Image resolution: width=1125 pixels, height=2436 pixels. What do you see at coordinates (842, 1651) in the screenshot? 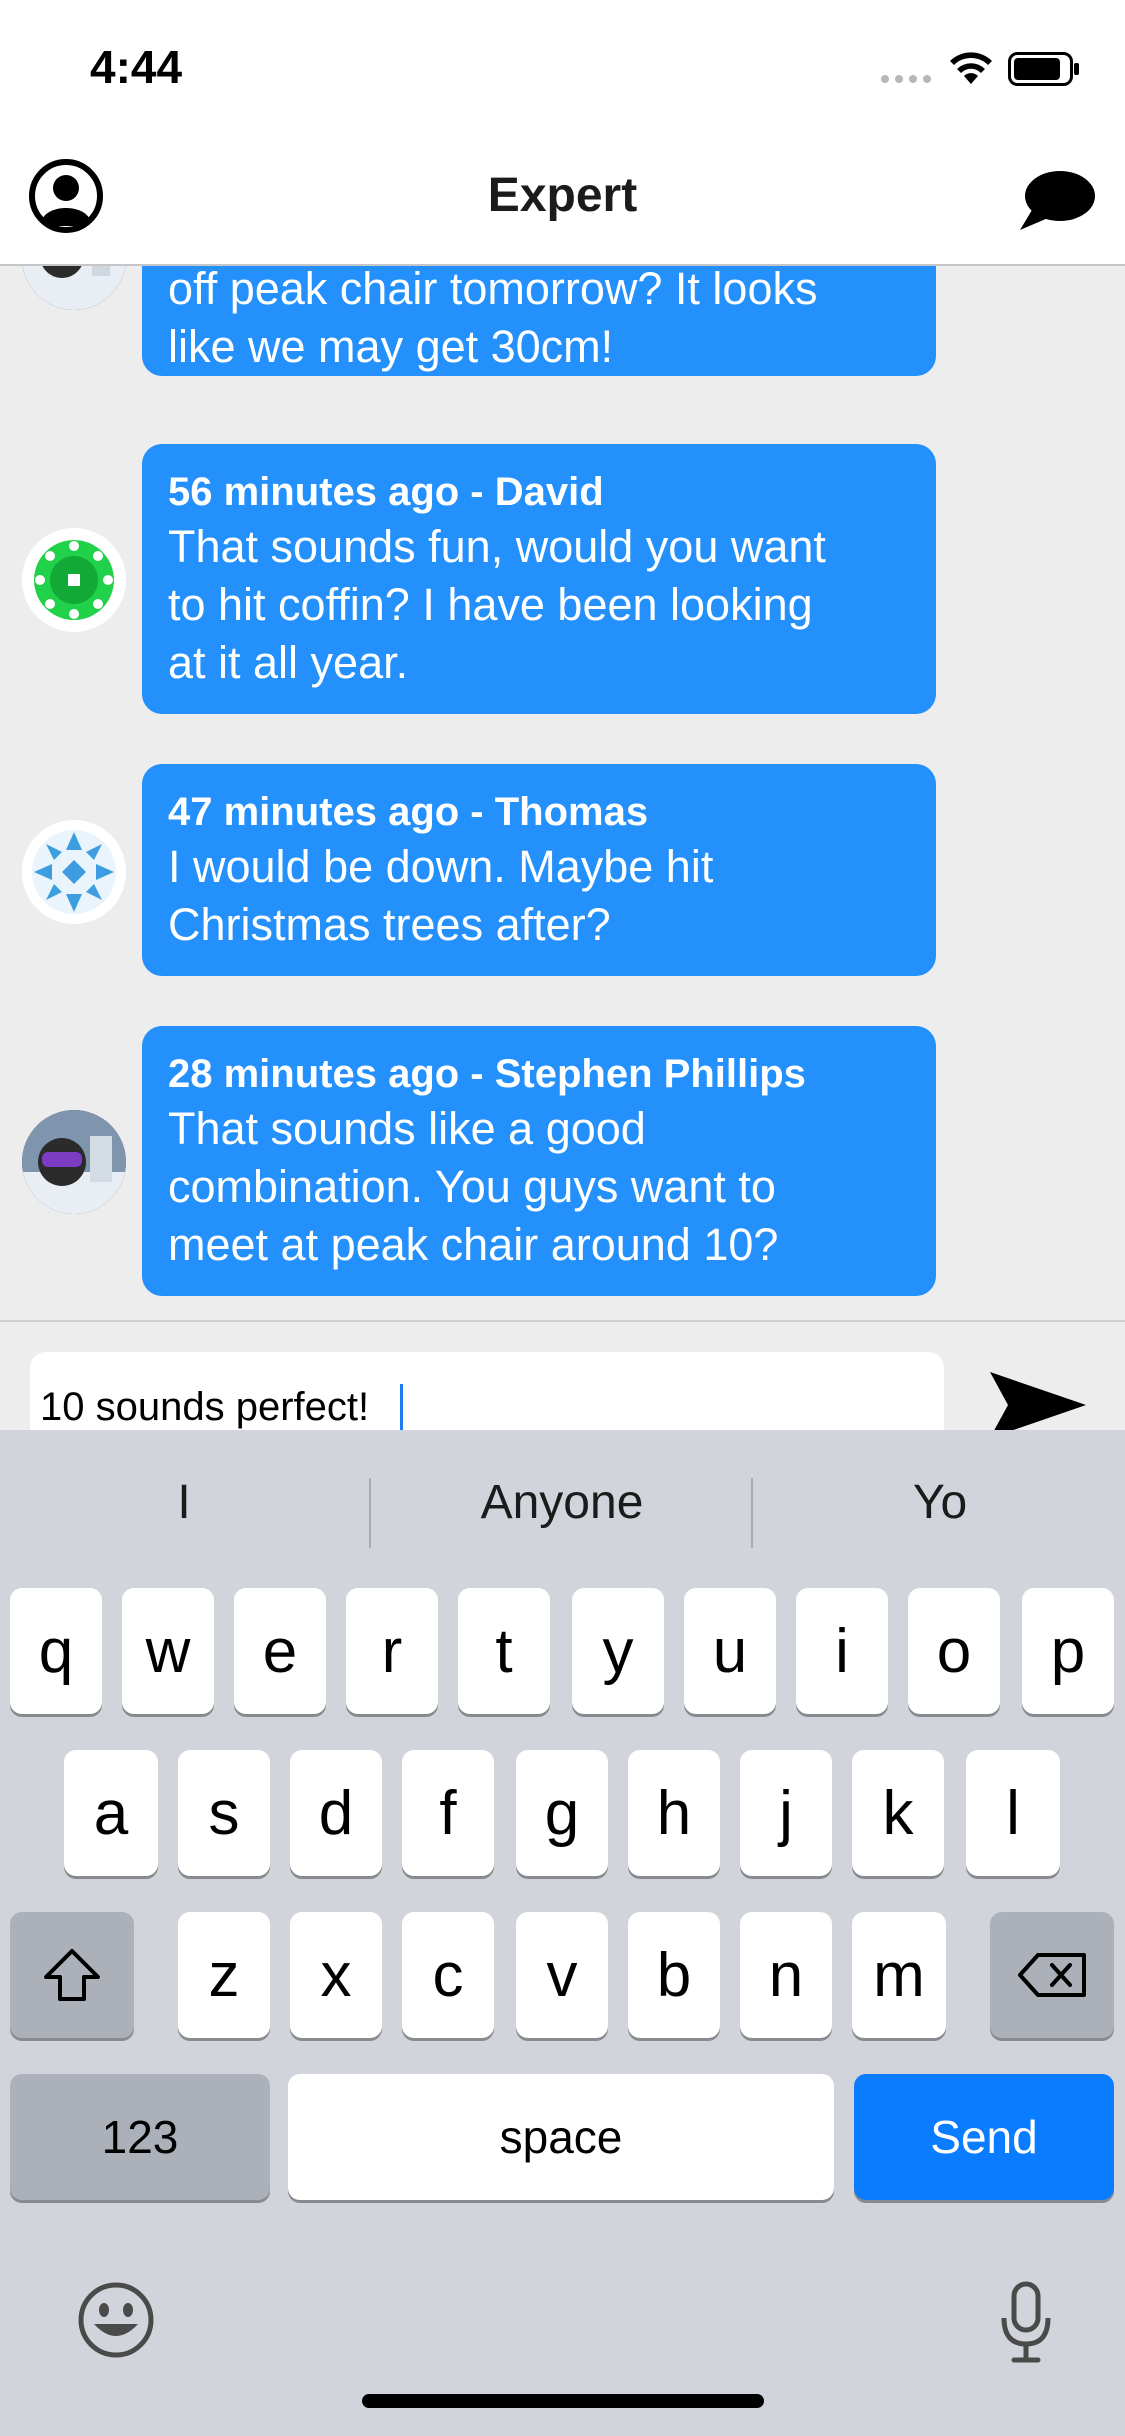
I see `key-i: i` at bounding box center [842, 1651].